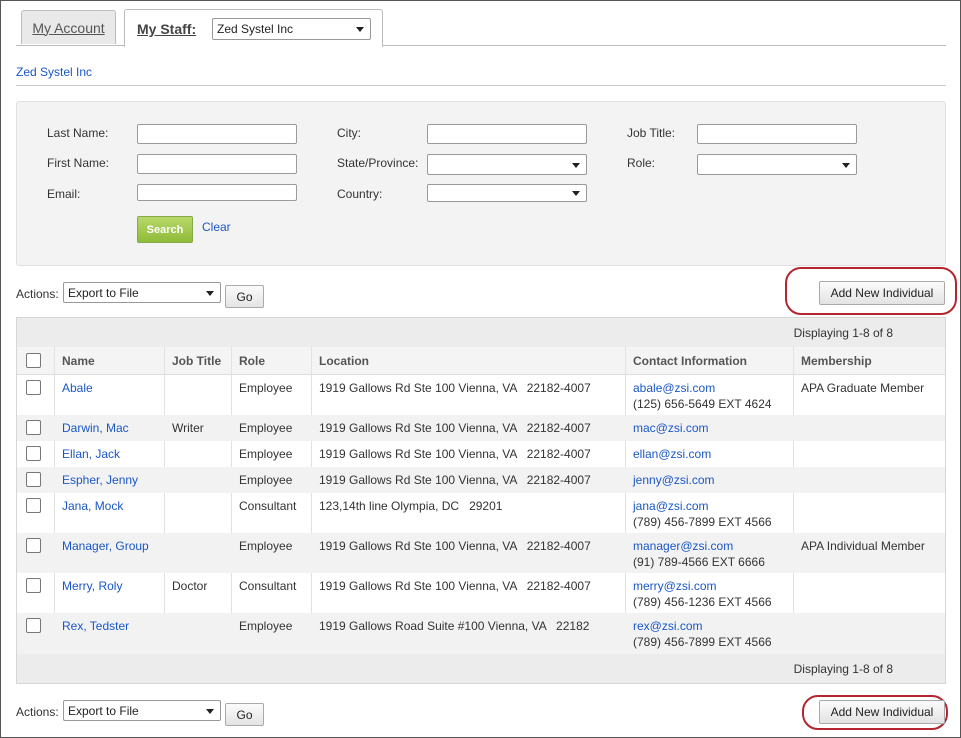  What do you see at coordinates (481, 85) in the screenshot?
I see `section-divider` at bounding box center [481, 85].